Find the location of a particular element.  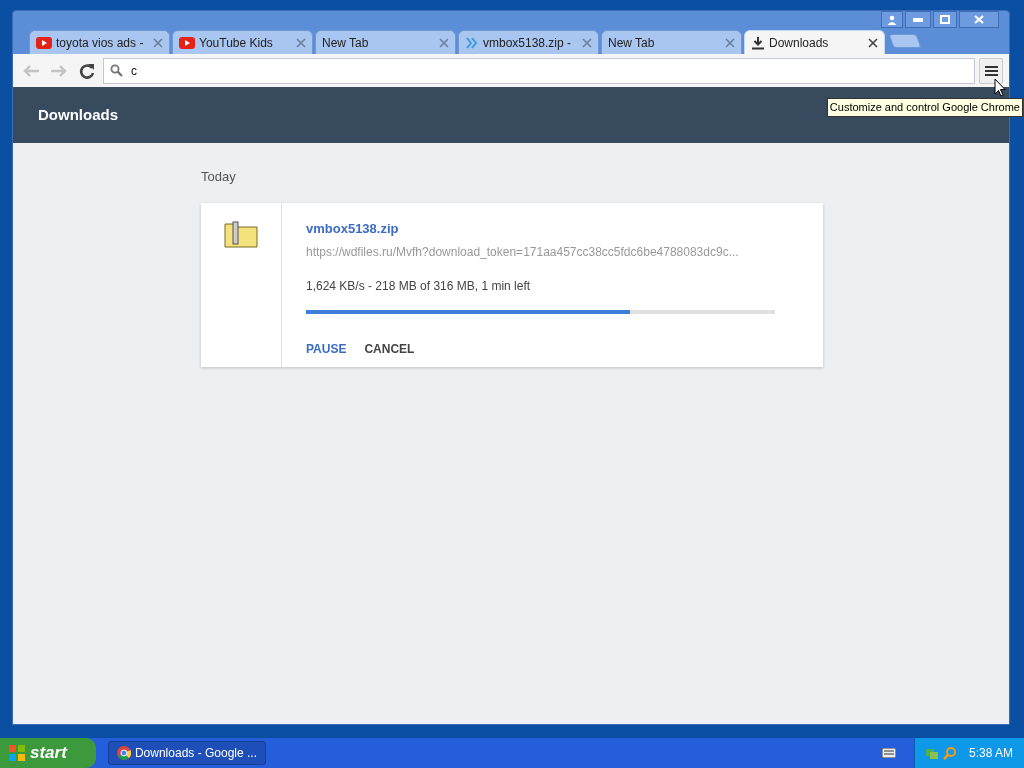

maximize-icon is located at coordinates (945, 19).